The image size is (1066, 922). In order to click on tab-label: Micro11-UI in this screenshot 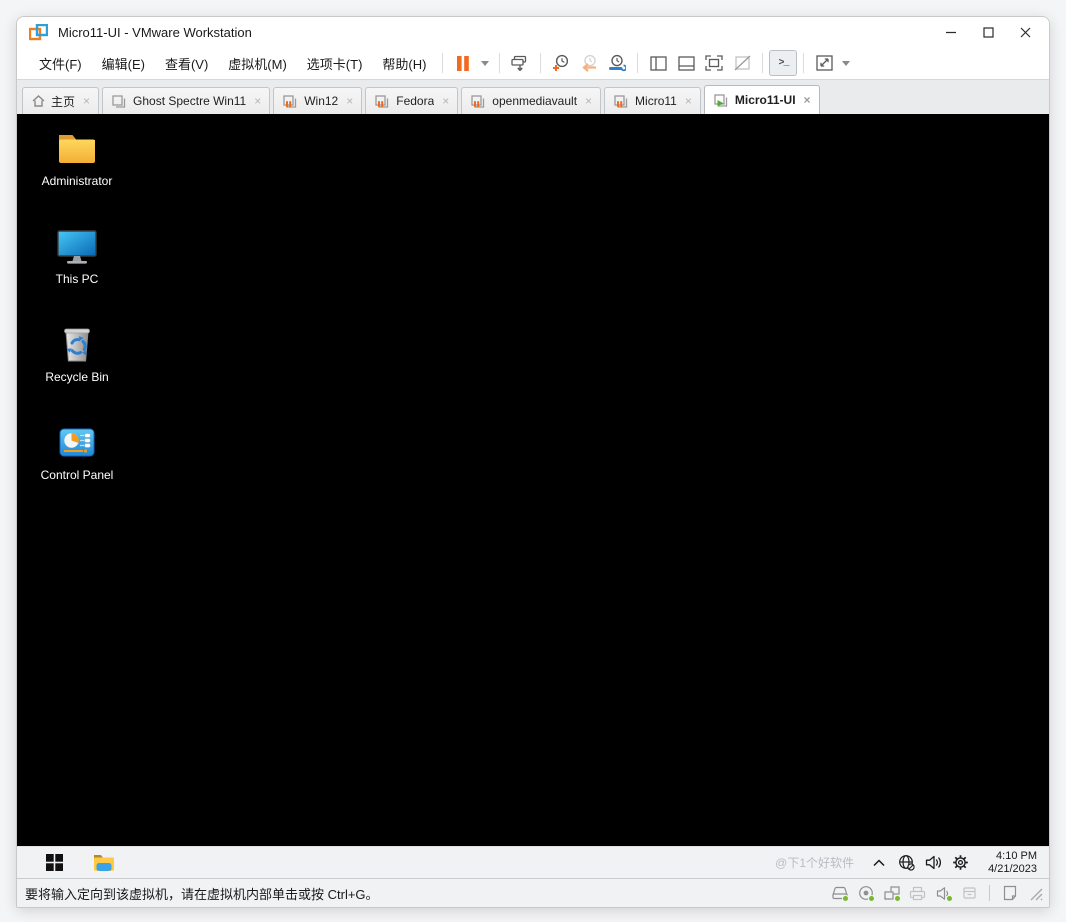, I will do `click(765, 100)`.